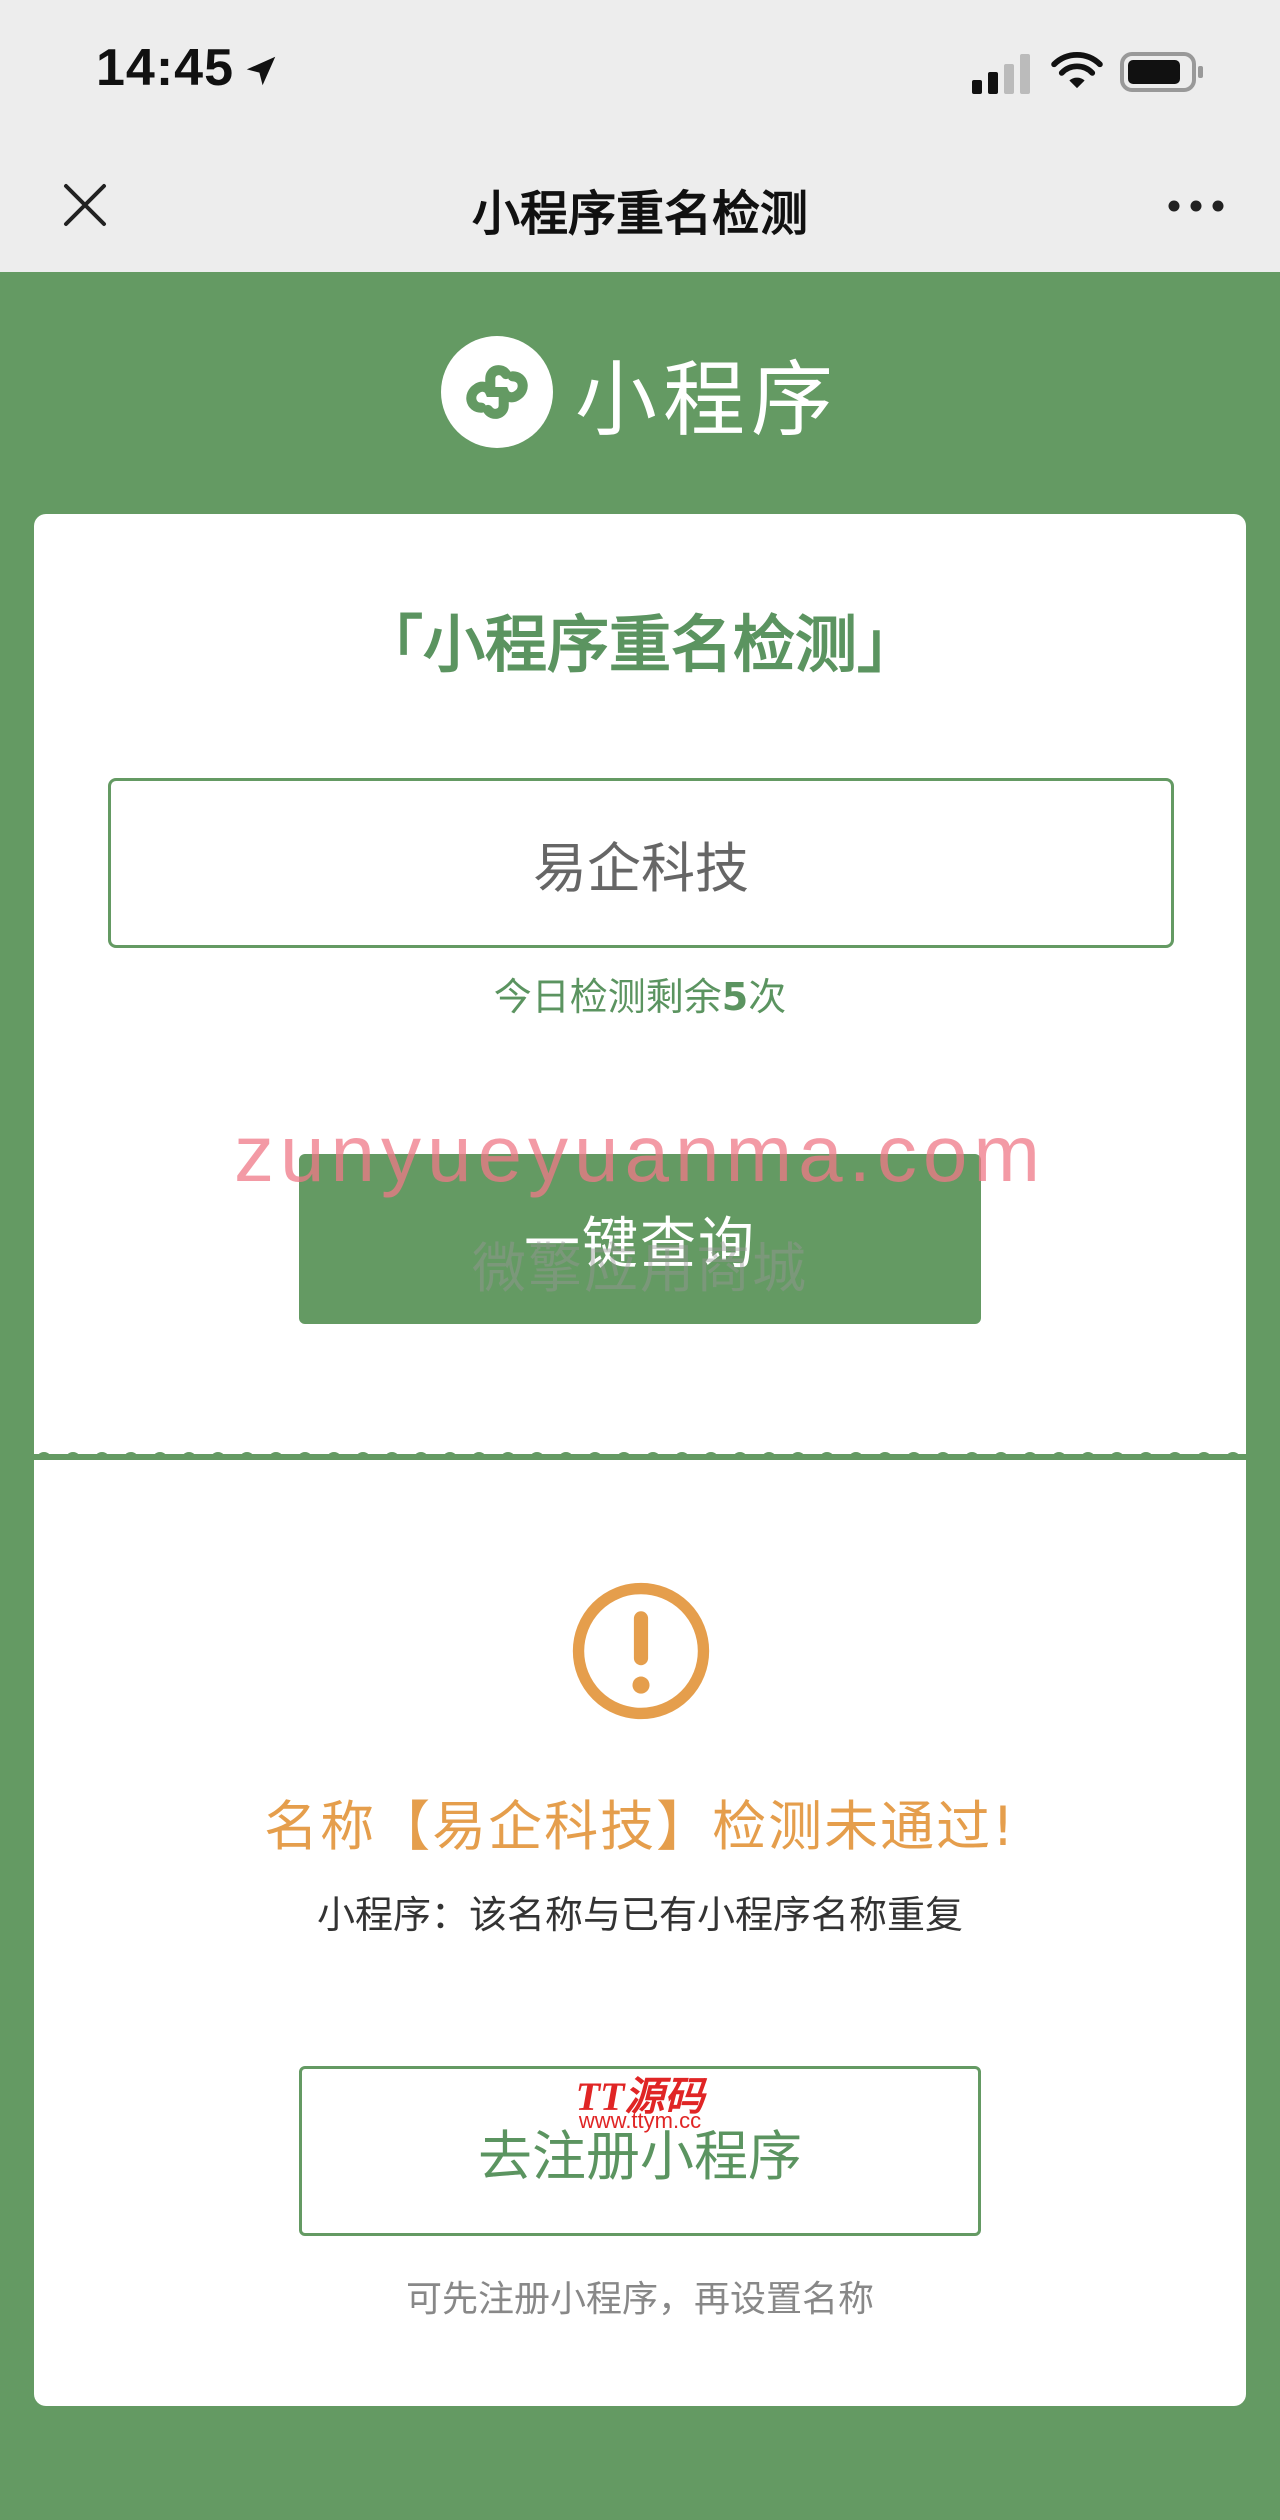 The height and width of the screenshot is (2520, 1280). I want to click on remaining-prefix: 今日检测剩余, so click(607, 997).